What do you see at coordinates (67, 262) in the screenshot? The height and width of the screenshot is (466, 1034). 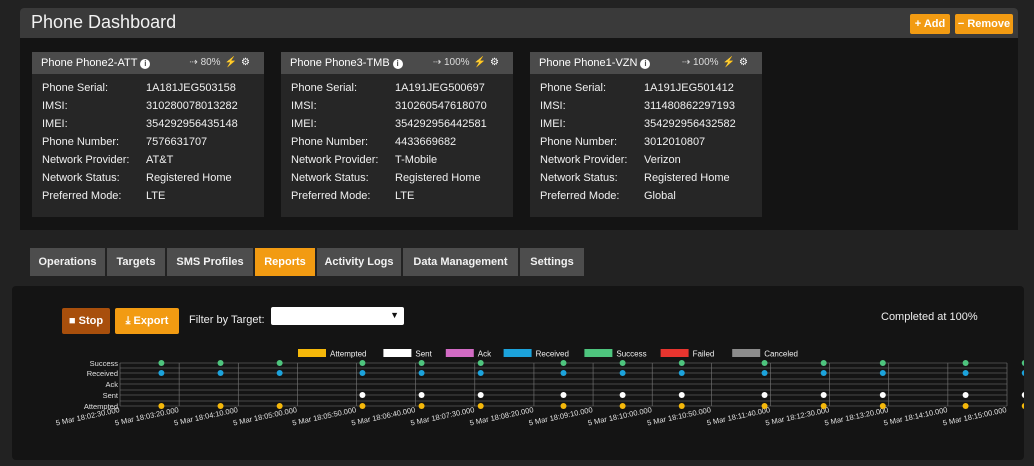 I see `tab-operations: Operations` at bounding box center [67, 262].